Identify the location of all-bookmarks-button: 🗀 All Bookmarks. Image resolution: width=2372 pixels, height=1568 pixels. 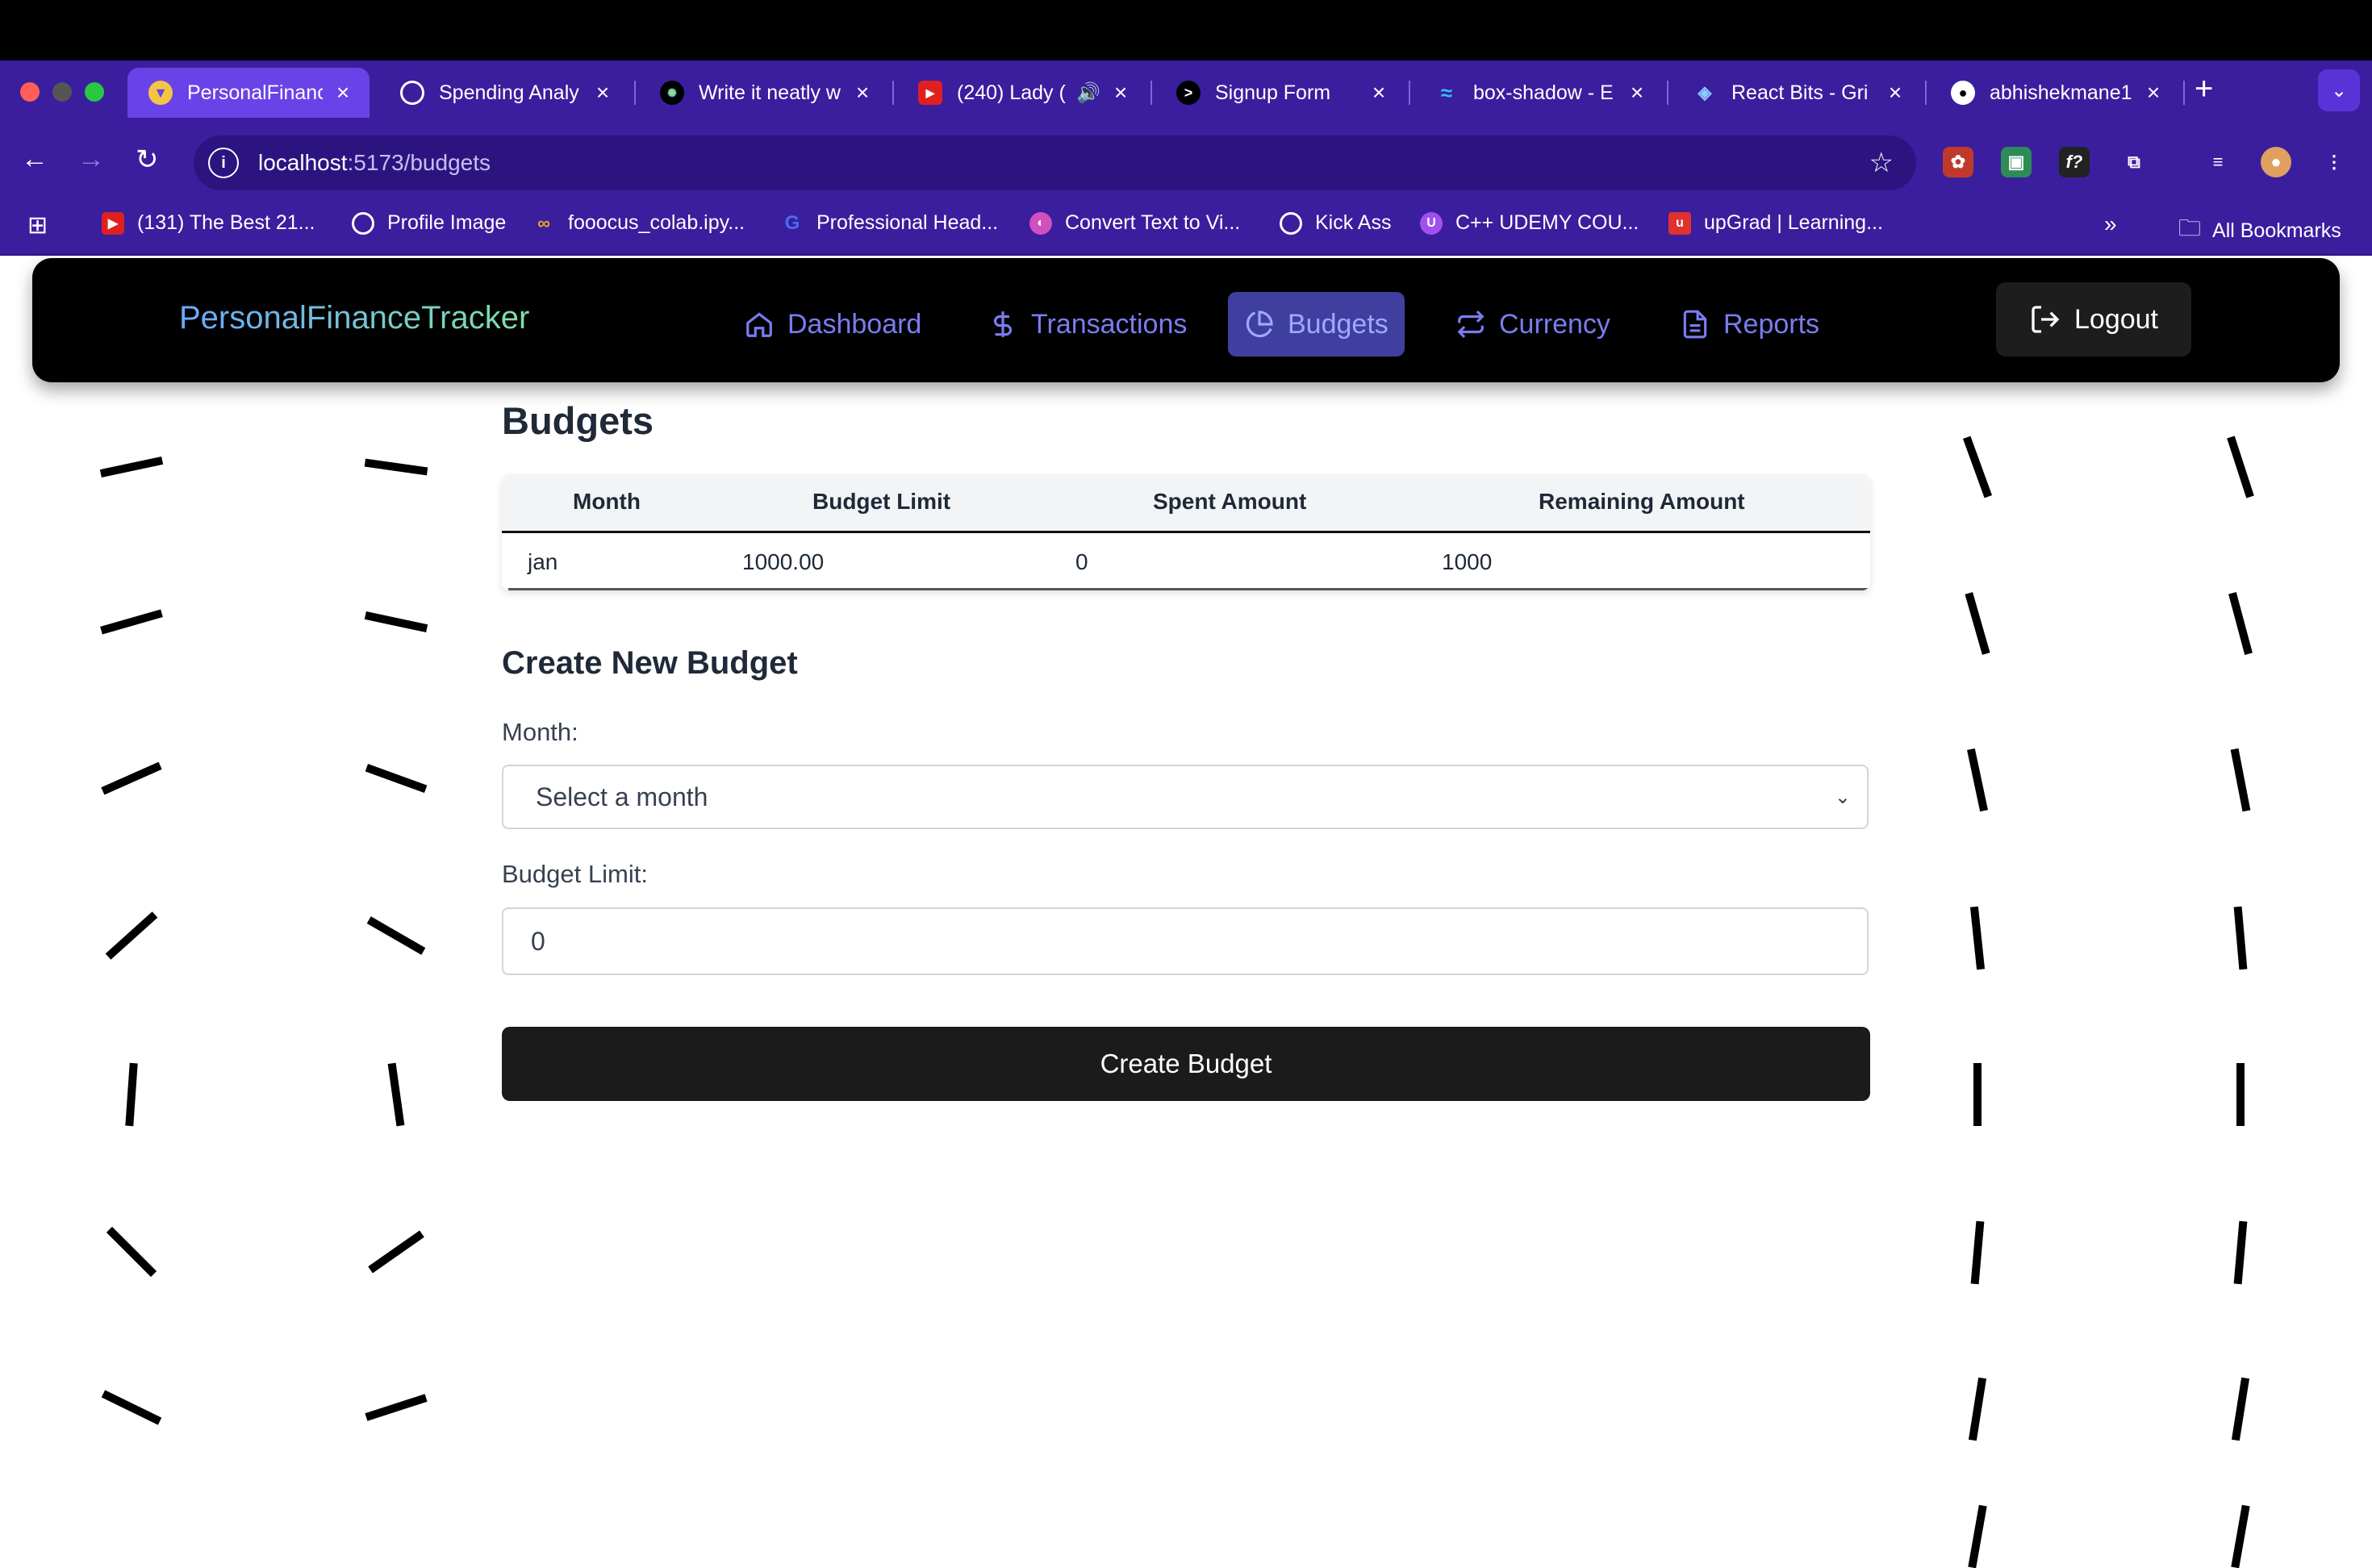
(2259, 231).